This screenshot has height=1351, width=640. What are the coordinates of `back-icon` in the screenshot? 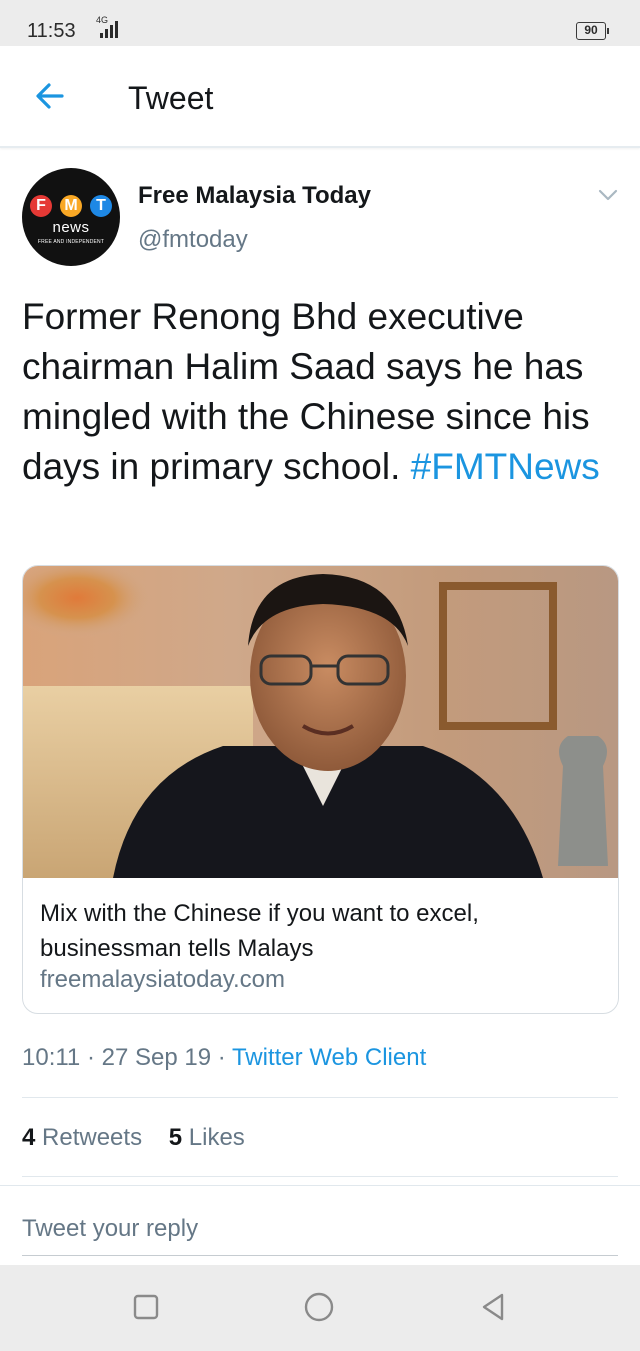 It's located at (493, 1307).